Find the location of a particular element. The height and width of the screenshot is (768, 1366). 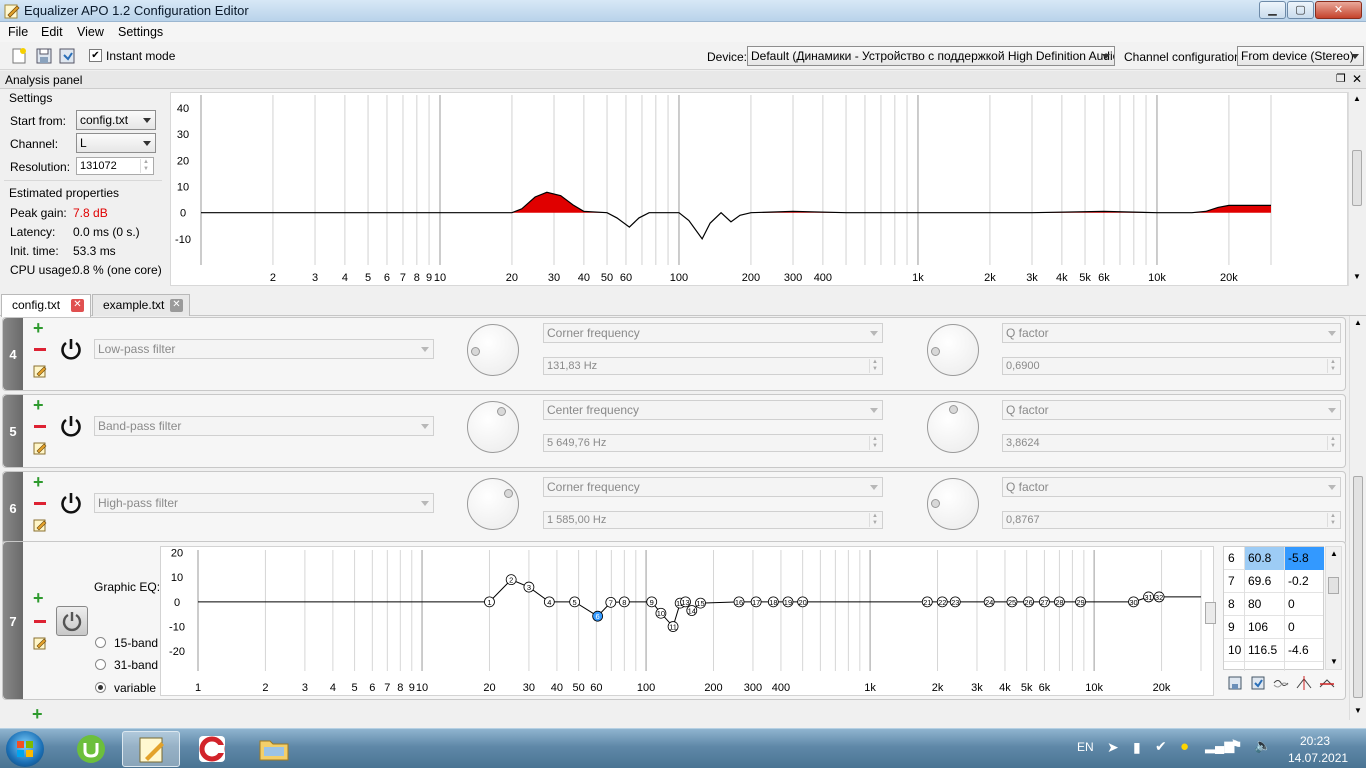

param1-spinbox: 1 585,00 Hz ▲ ▼ is located at coordinates (713, 520).